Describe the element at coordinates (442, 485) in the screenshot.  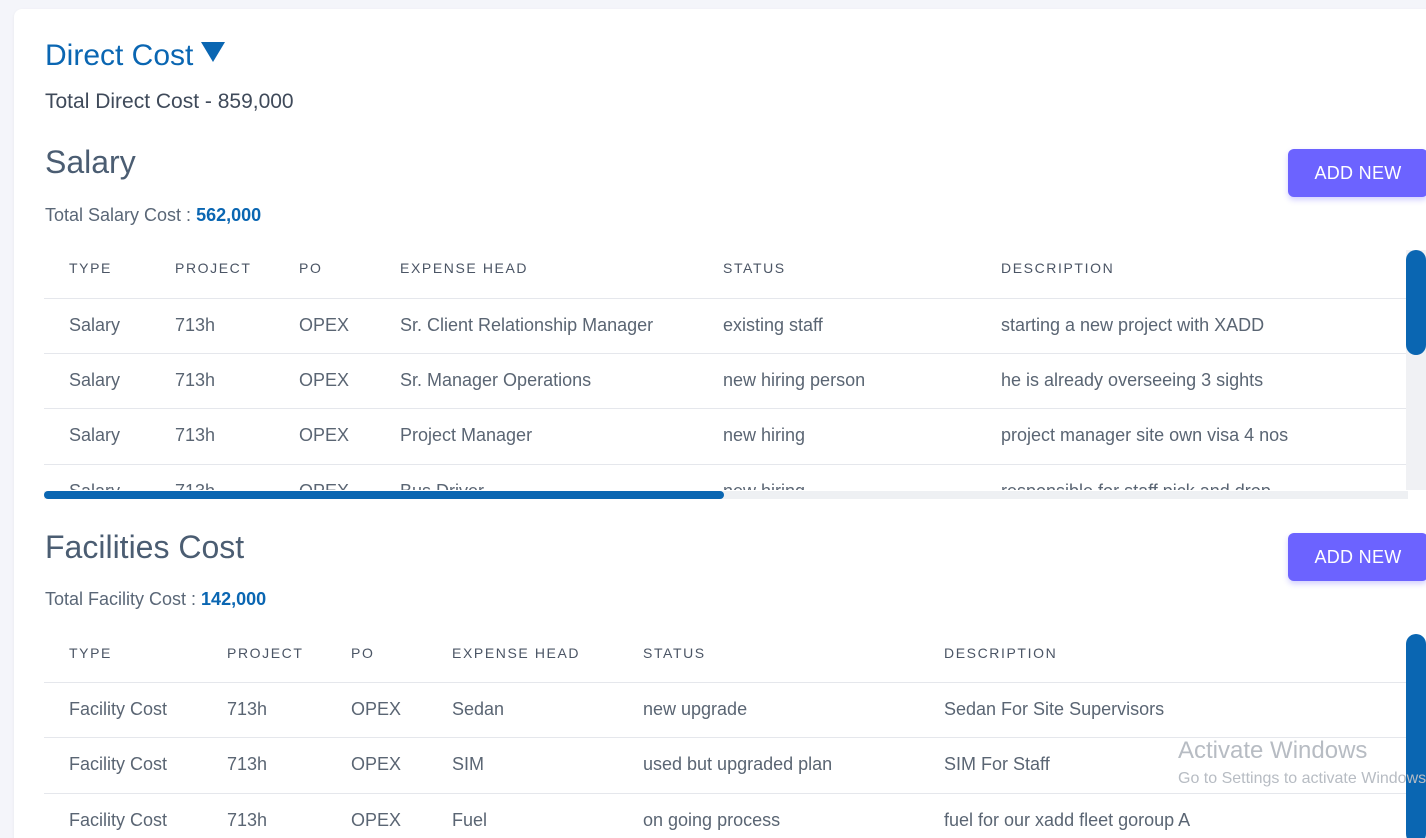
I see `cell-expense-head: Bus Driver` at that location.